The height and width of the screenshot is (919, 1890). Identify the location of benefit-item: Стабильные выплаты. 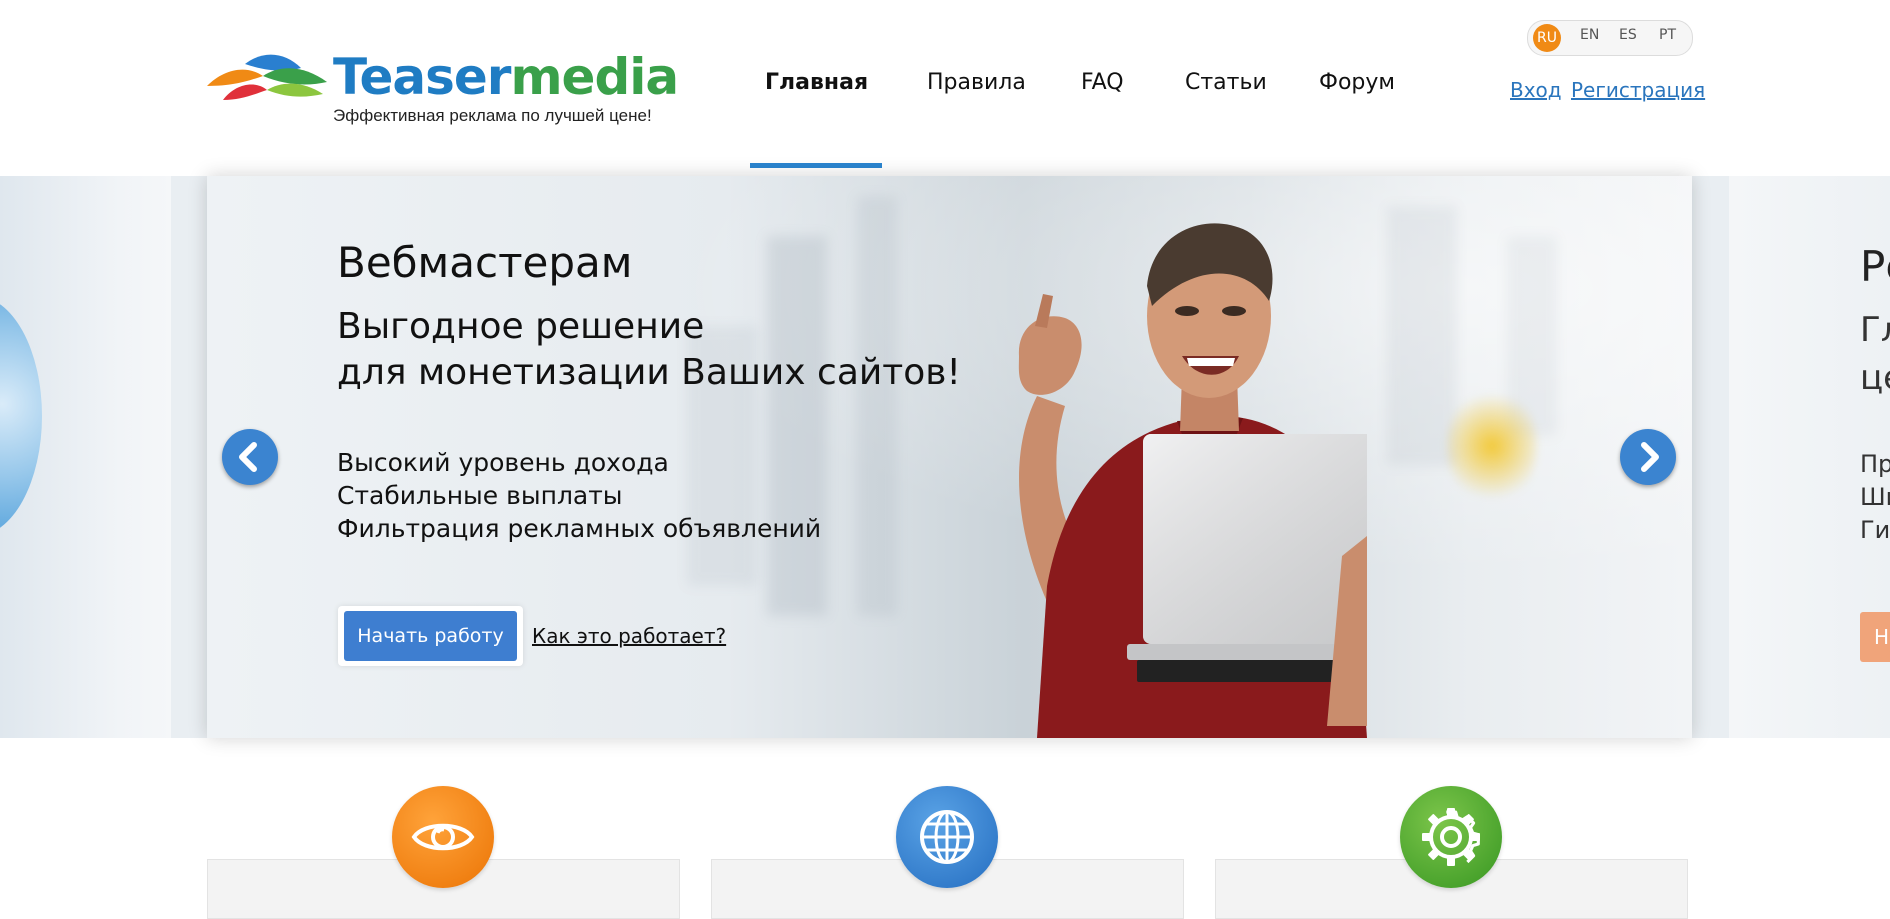
(480, 495).